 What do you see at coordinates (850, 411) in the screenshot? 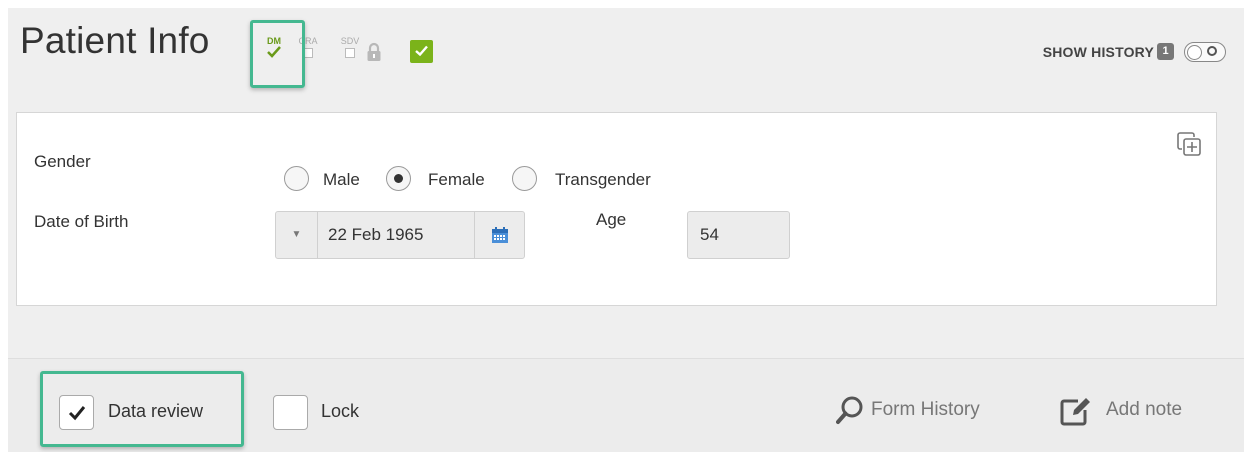
I see `search-icon` at bounding box center [850, 411].